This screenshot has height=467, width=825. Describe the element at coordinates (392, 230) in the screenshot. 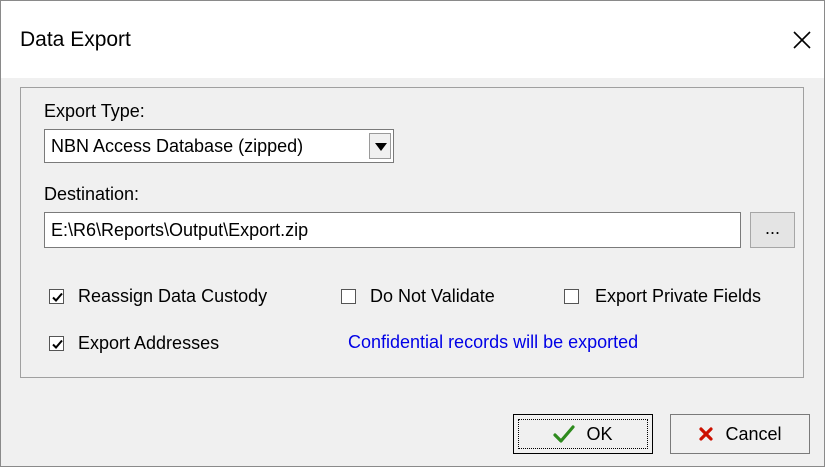

I see `destination-input: E:\R6\Reports\Output\Export.zip` at that location.